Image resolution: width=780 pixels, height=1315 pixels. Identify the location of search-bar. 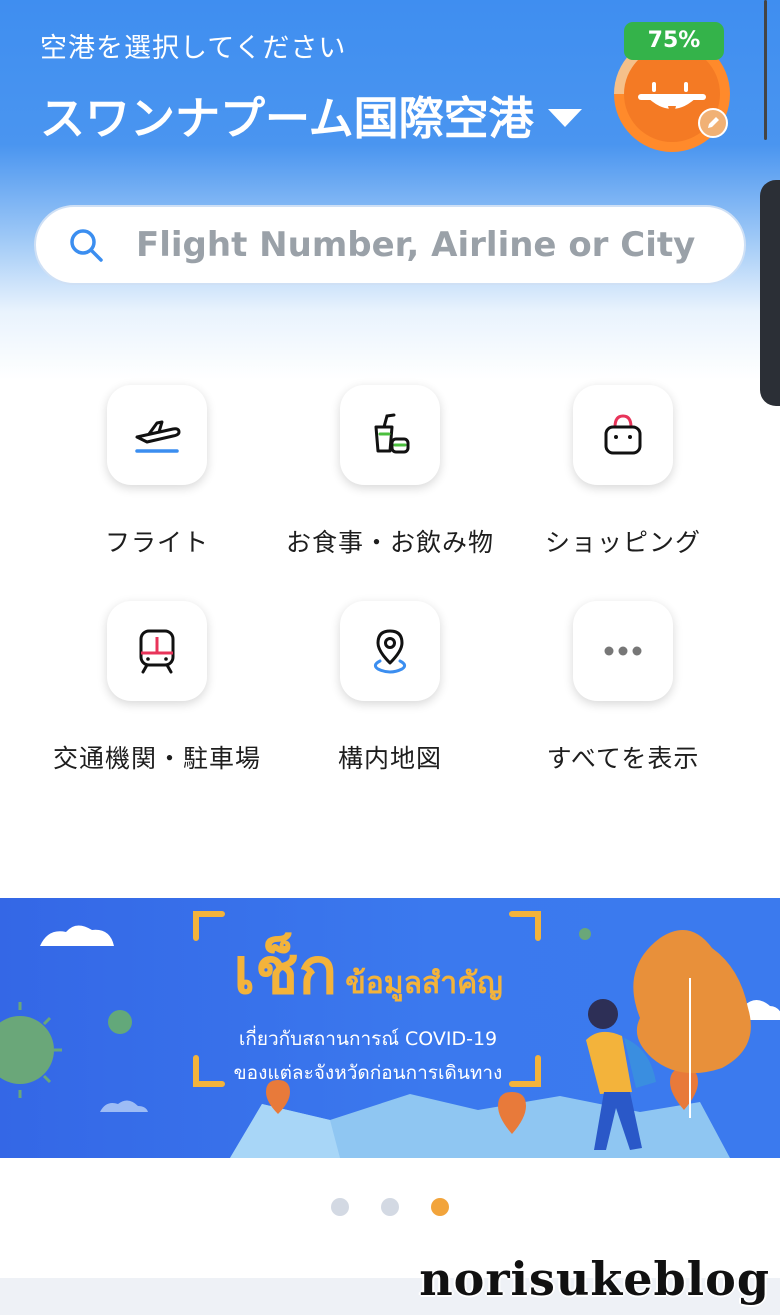
(390, 245).